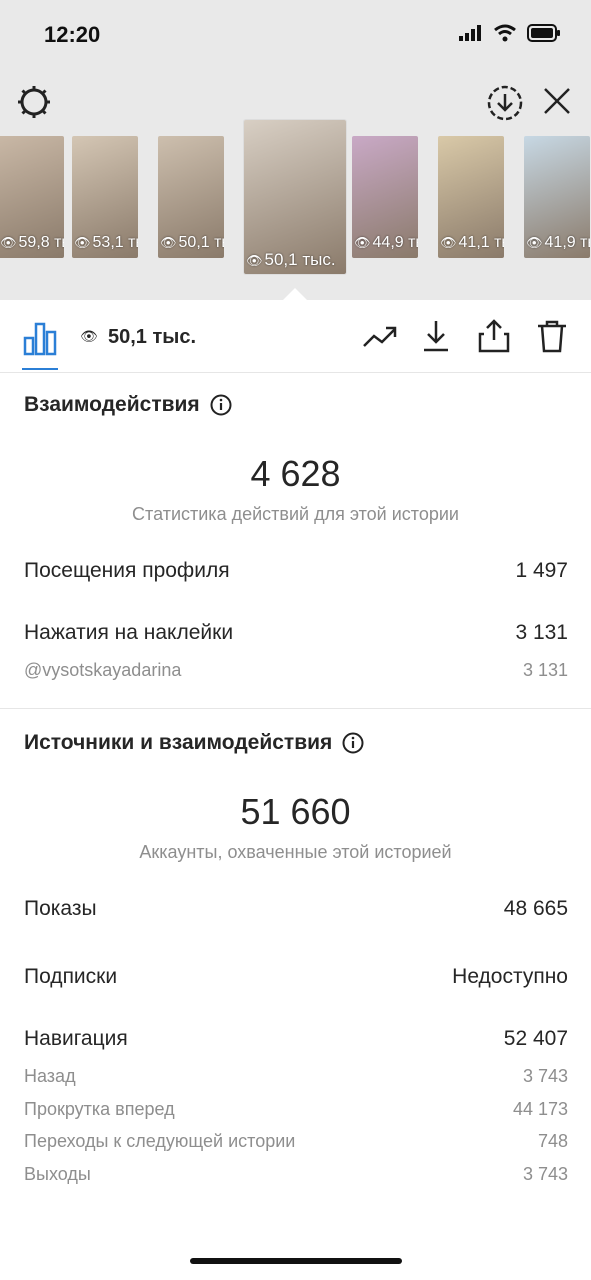 This screenshot has height=1280, width=591. What do you see at coordinates (470, 33) in the screenshot?
I see `signal-icon` at bounding box center [470, 33].